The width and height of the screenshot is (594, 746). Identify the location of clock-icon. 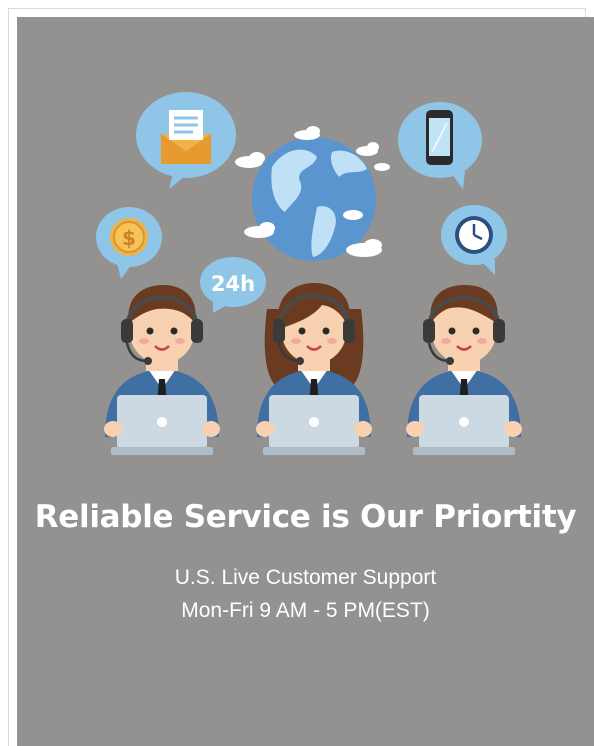
(474, 235).